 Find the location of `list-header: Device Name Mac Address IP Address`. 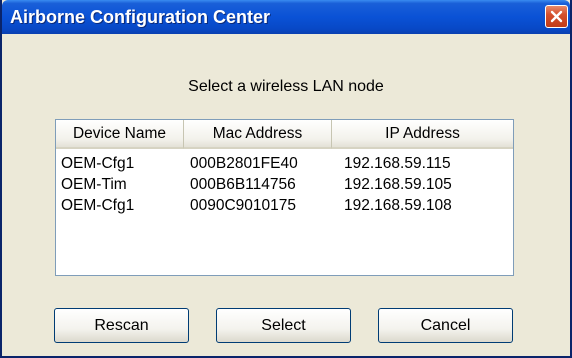

list-header: Device Name Mac Address IP Address is located at coordinates (284, 134).